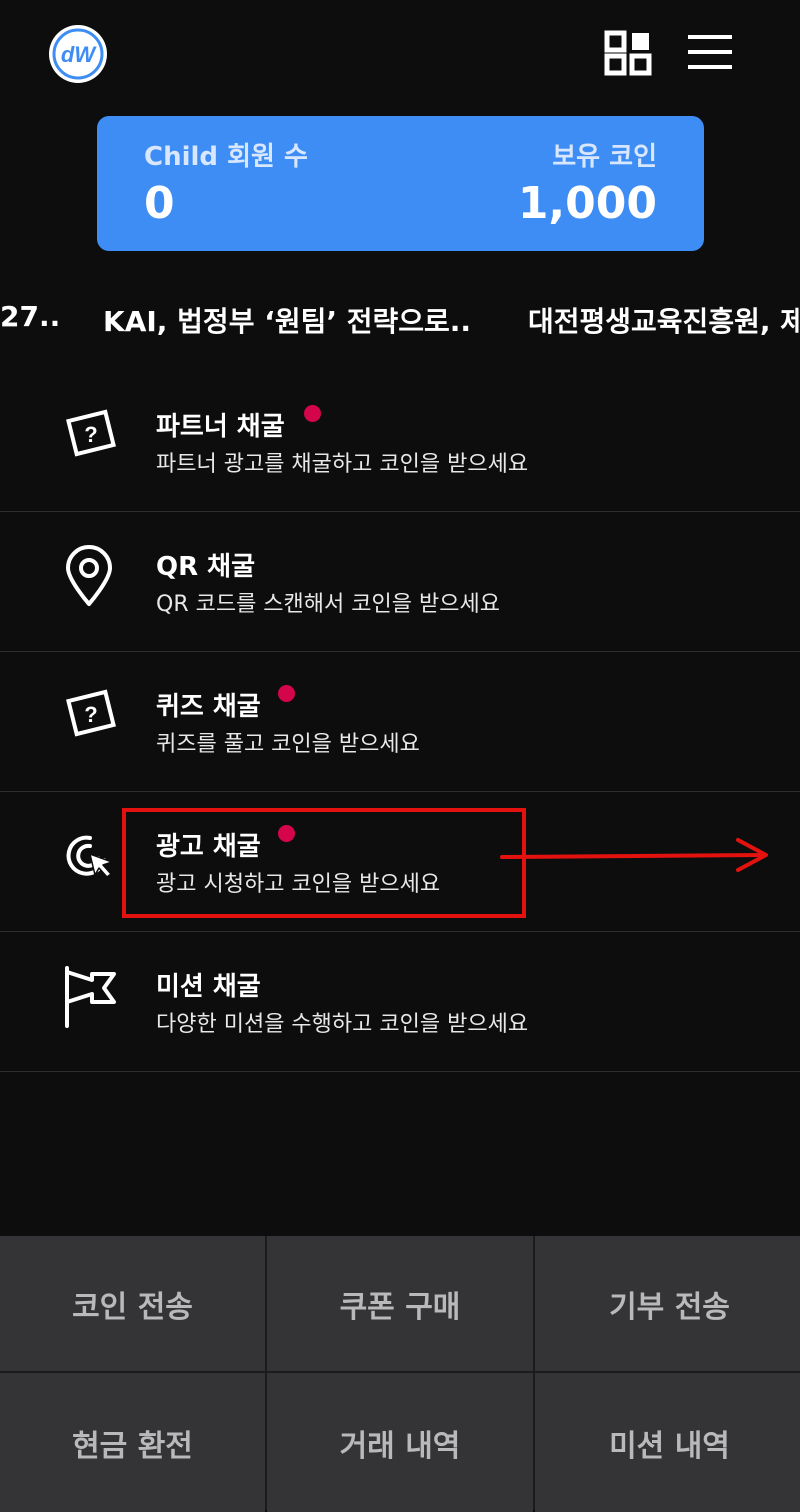 The image size is (800, 1512). I want to click on flag-icon, so click(91, 996).